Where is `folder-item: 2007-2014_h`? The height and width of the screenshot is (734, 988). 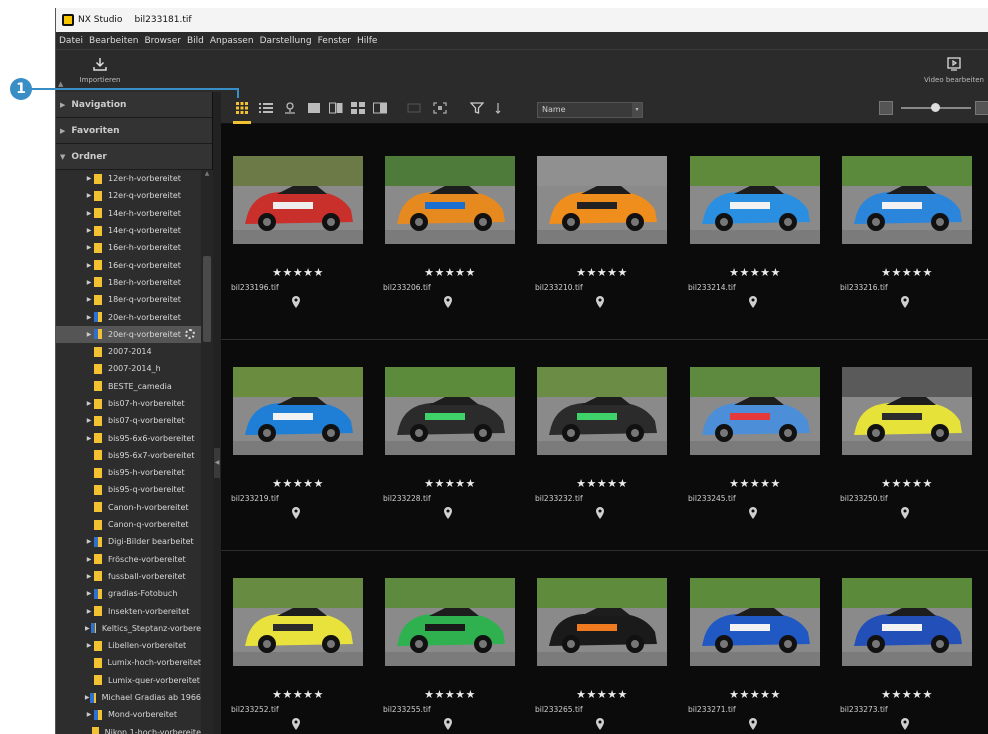 folder-item: 2007-2014_h is located at coordinates (128, 368).